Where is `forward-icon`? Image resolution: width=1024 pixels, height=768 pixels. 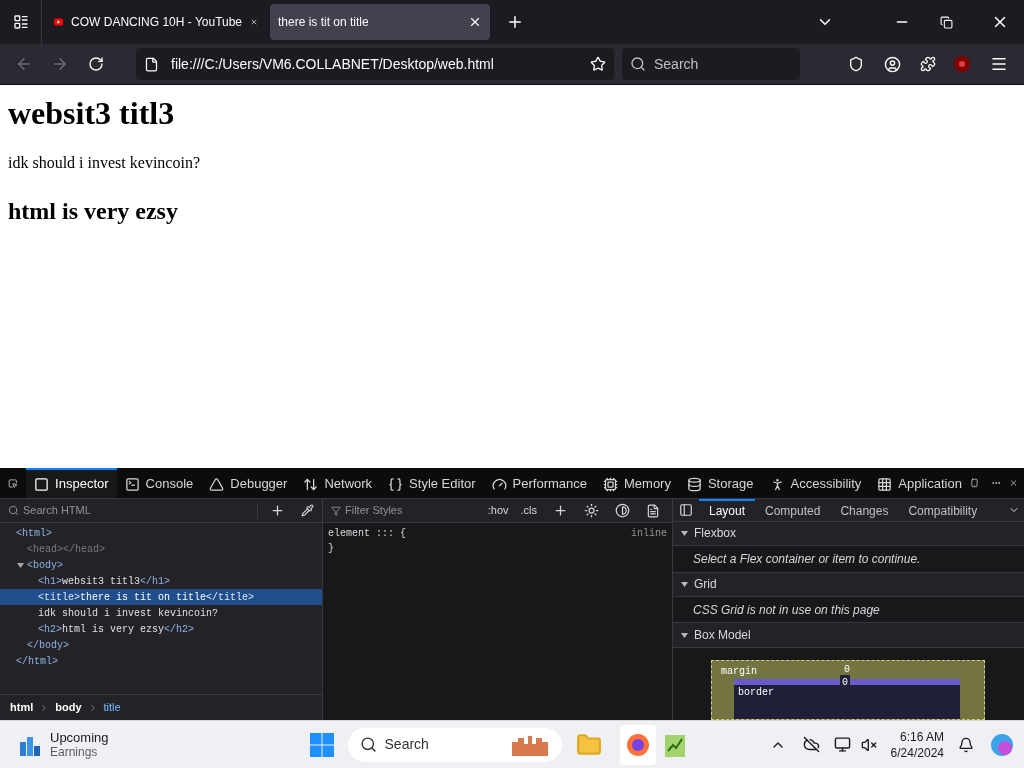 forward-icon is located at coordinates (60, 64).